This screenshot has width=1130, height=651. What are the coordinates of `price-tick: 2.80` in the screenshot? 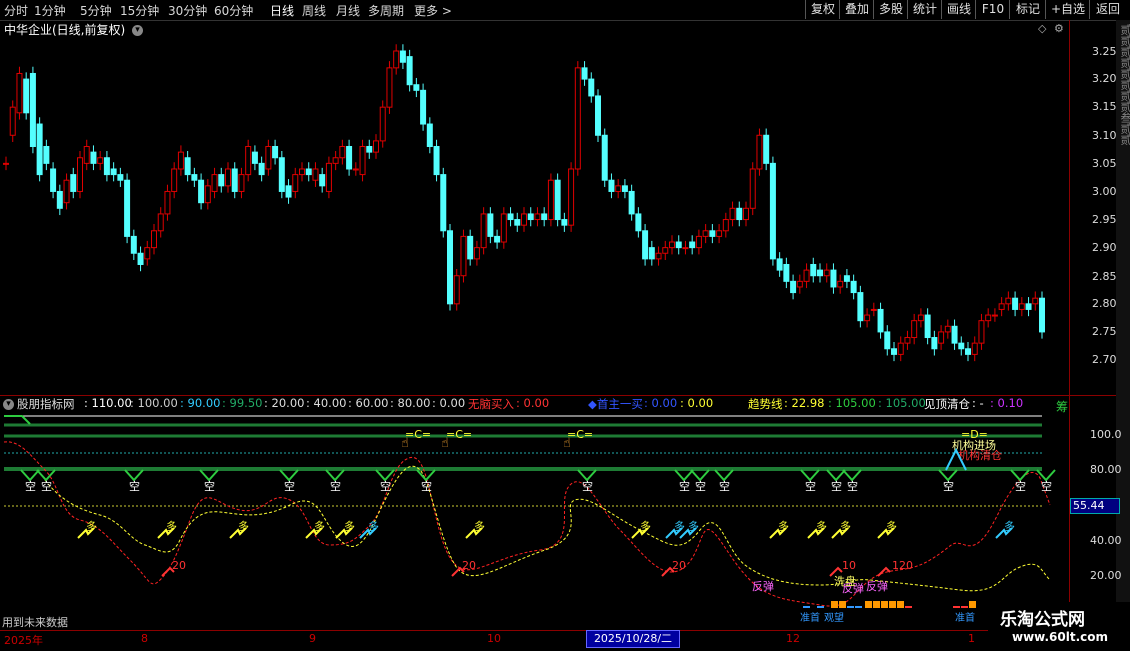 It's located at (1104, 303).